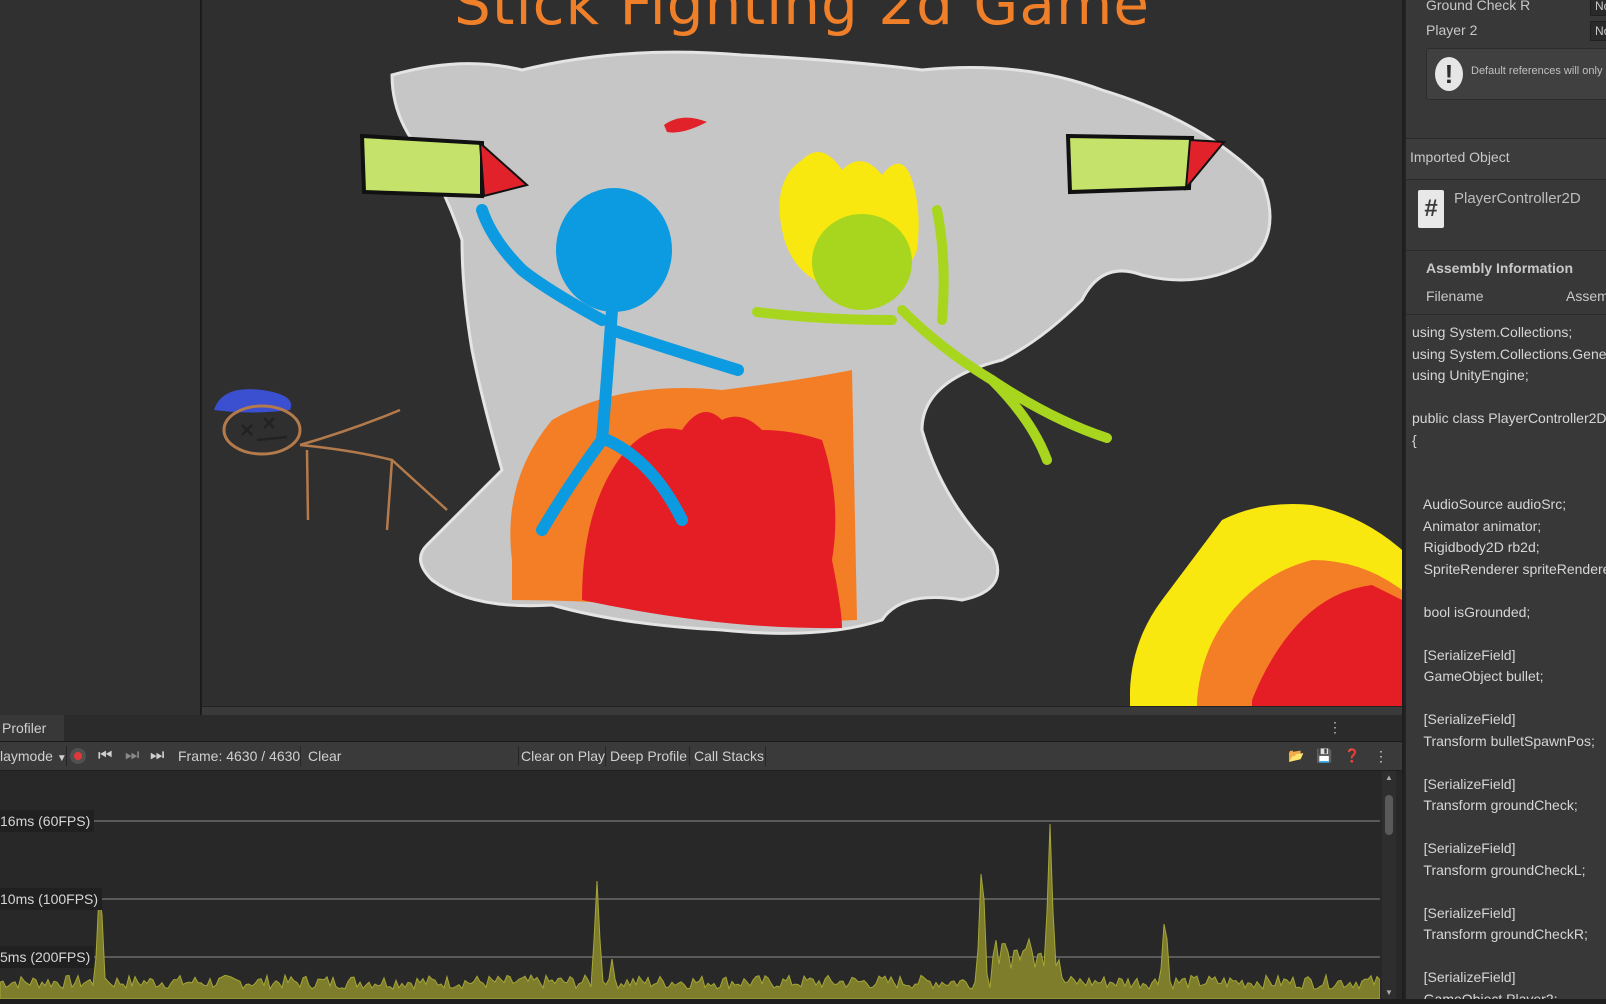 This screenshot has width=1606, height=1004. Describe the element at coordinates (1431, 209) in the screenshot. I see `script-icon: #` at that location.